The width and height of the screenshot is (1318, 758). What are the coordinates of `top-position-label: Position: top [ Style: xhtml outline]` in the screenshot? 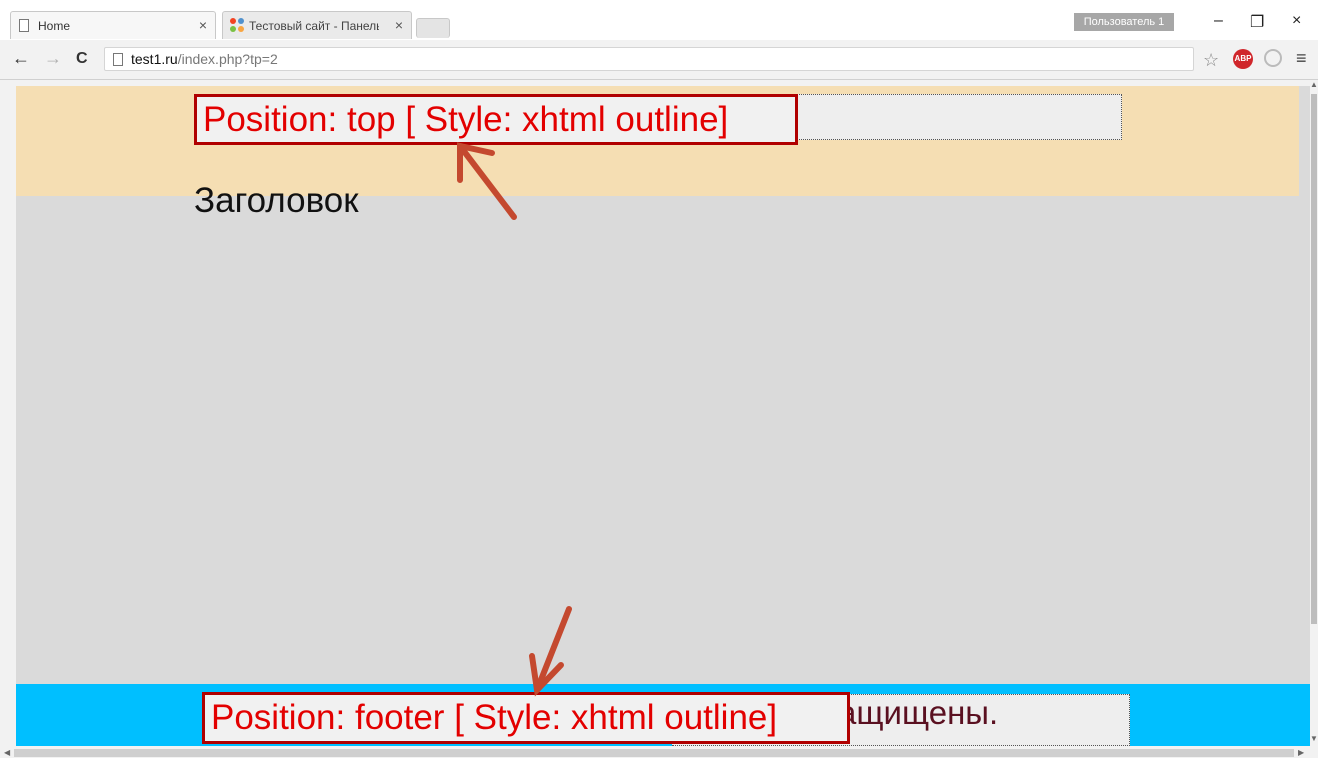 It's located at (496, 119).